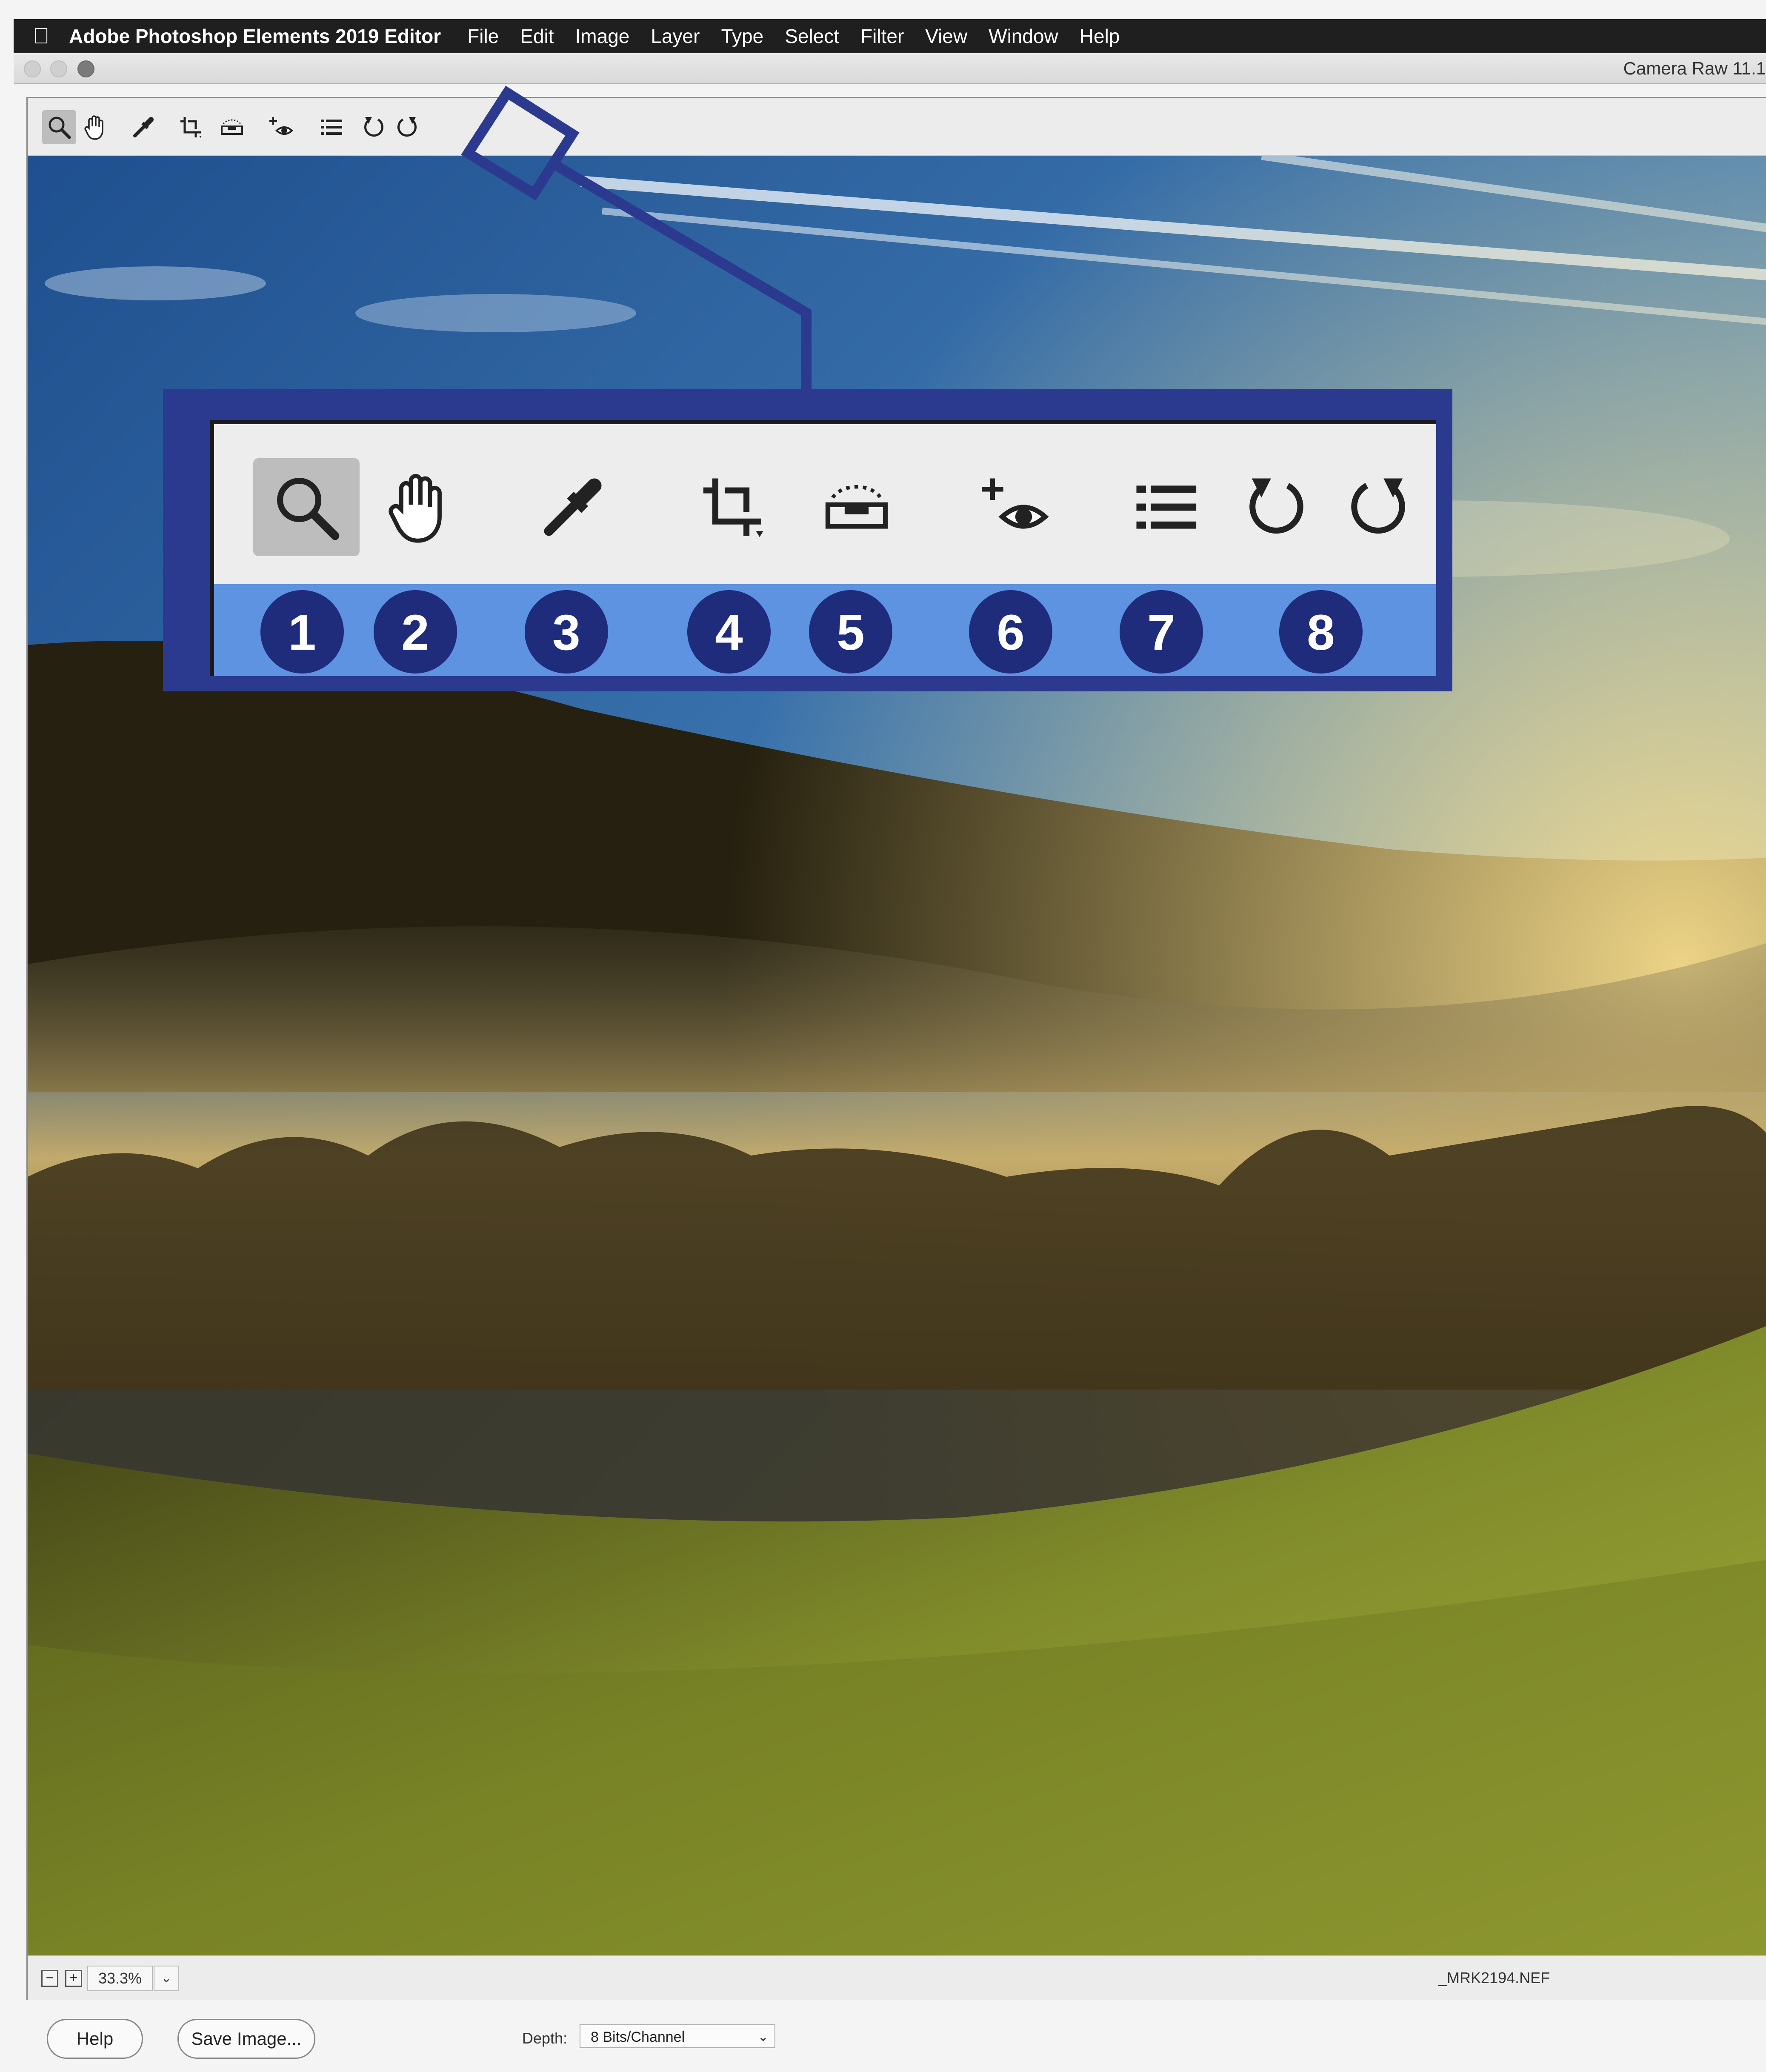 Image resolution: width=1766 pixels, height=2072 pixels. I want to click on callout-number-2: 2, so click(416, 632).